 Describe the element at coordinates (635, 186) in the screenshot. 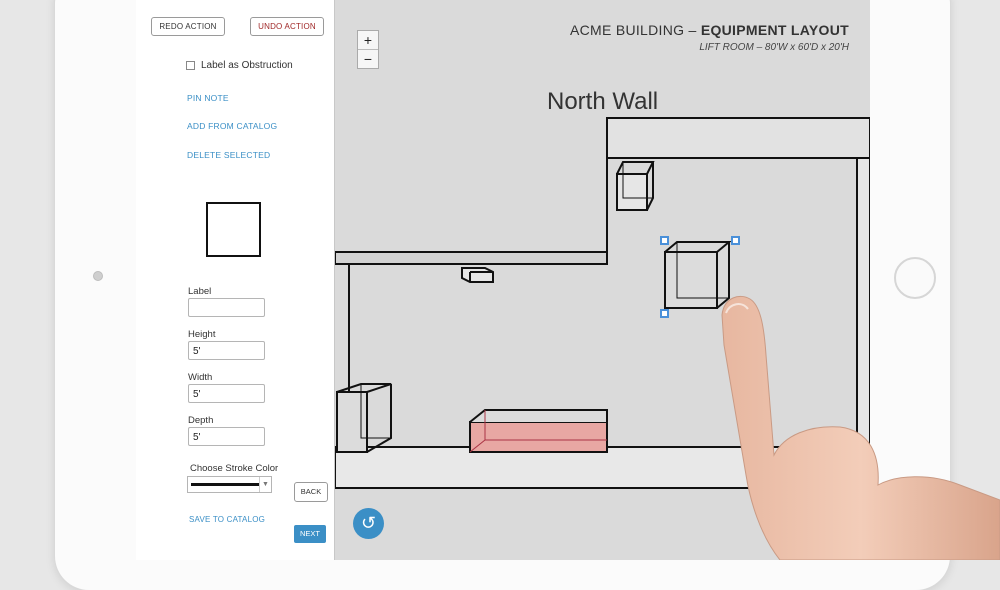

I see `cube-north` at that location.